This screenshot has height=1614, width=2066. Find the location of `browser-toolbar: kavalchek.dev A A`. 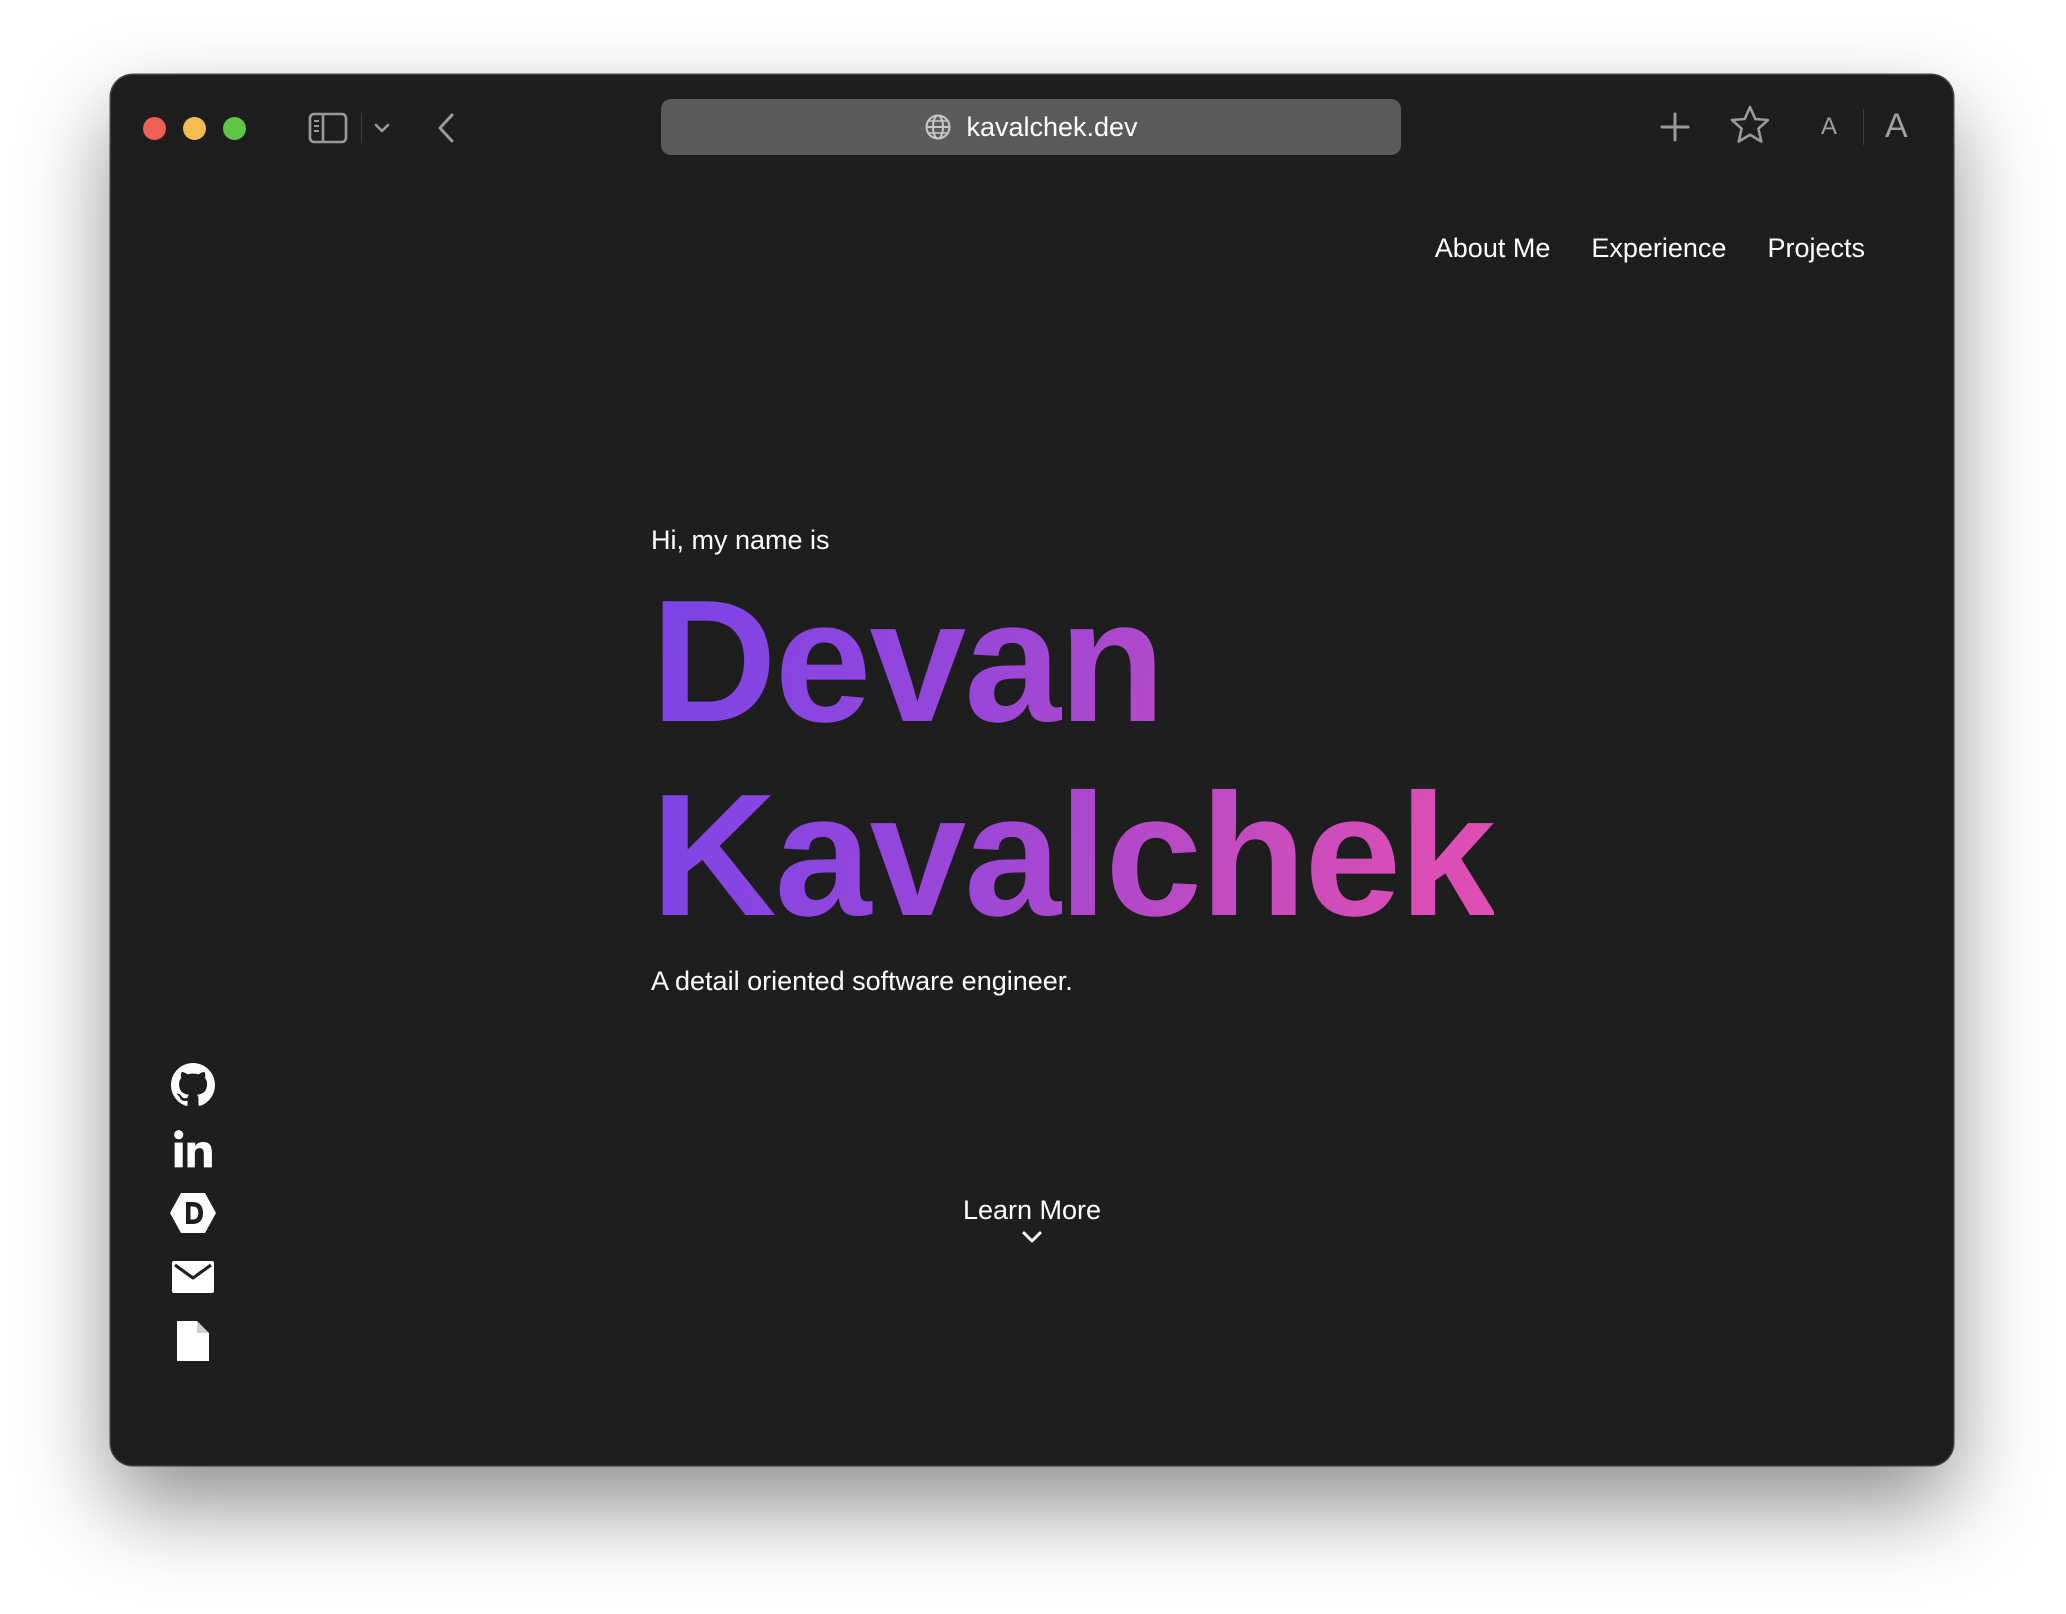

browser-toolbar: kavalchek.dev A A is located at coordinates (1032, 127).